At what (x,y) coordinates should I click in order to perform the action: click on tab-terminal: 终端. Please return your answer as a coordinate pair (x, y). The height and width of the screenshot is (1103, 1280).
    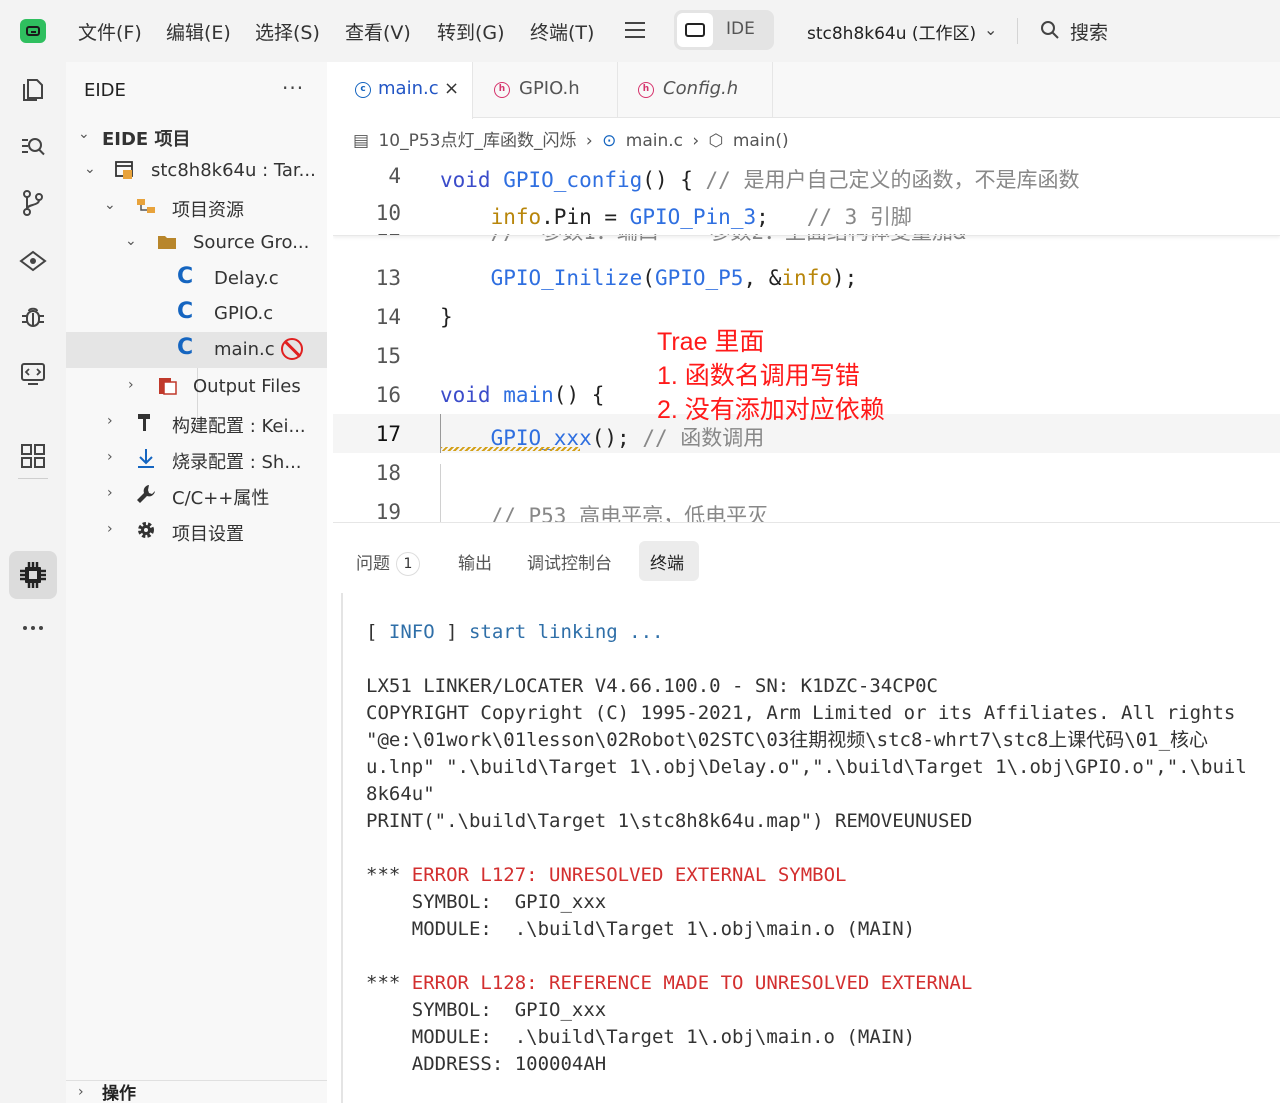
    Looking at the image, I should click on (667, 561).